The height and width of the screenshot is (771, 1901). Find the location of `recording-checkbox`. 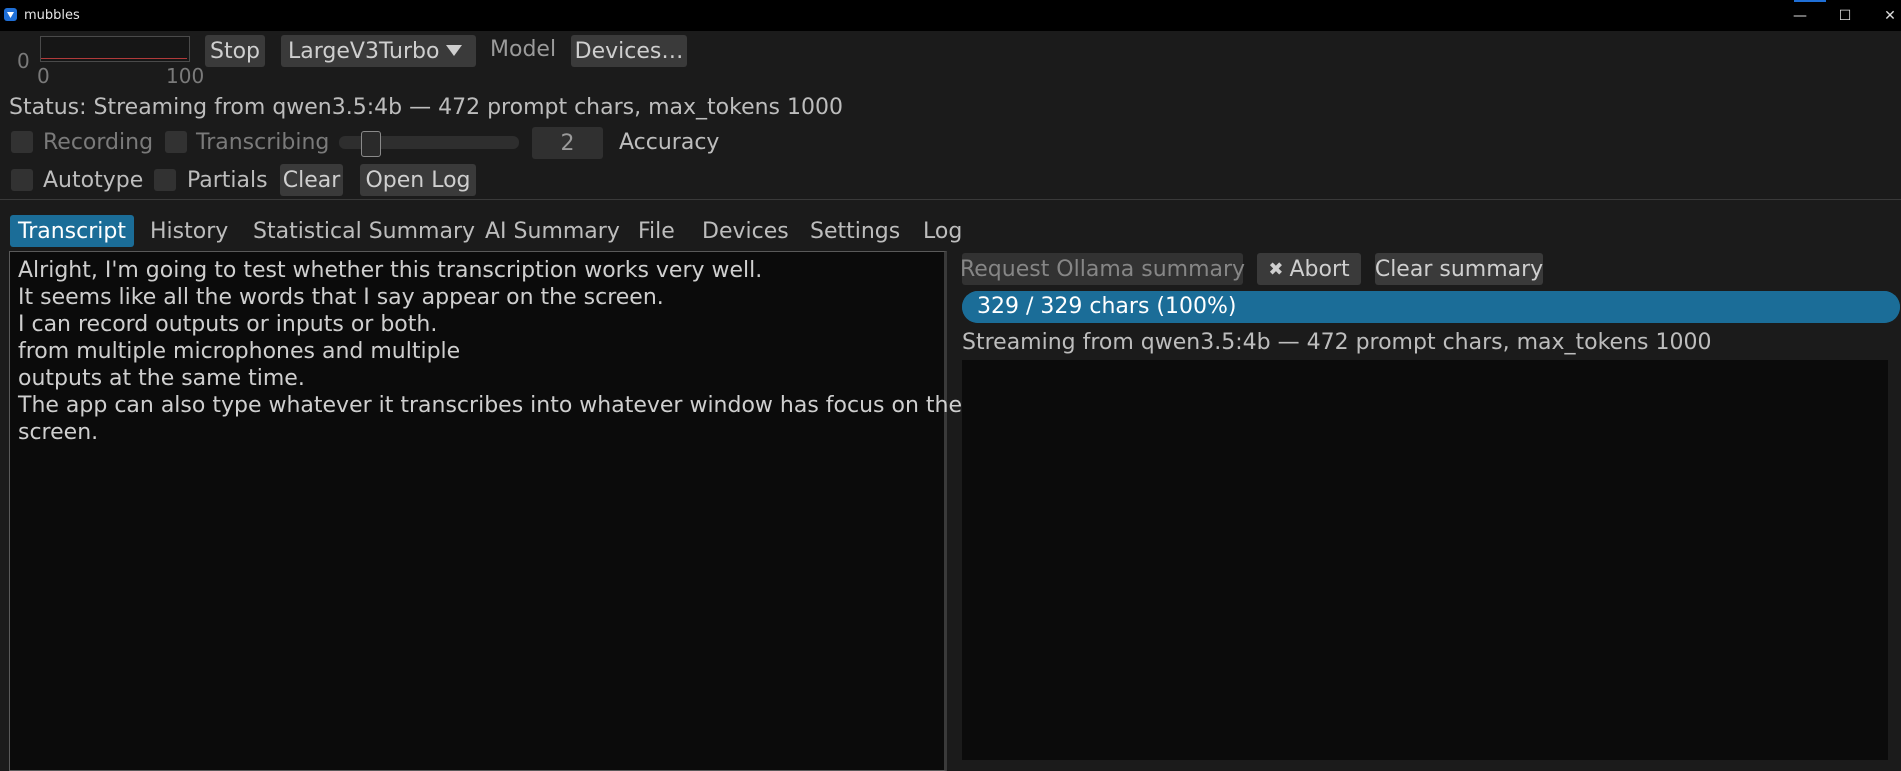

recording-checkbox is located at coordinates (22, 142).